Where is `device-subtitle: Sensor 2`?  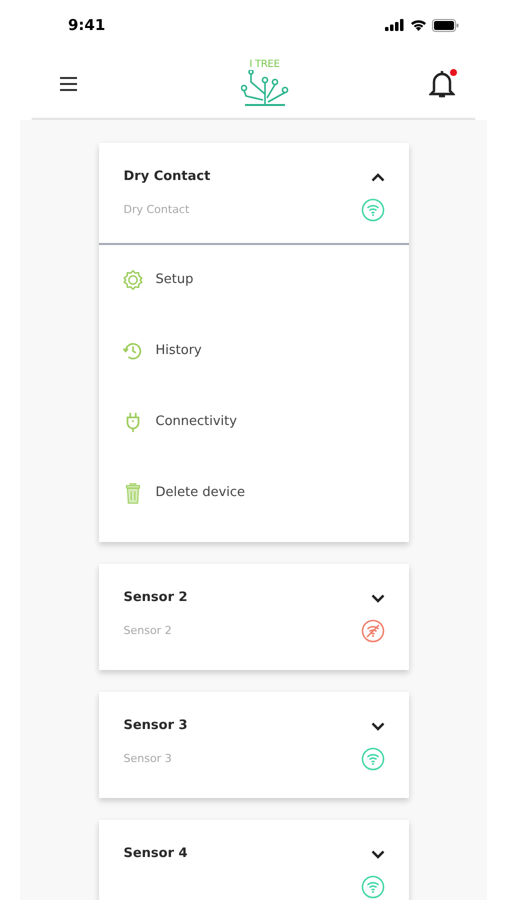 device-subtitle: Sensor 2 is located at coordinates (148, 630).